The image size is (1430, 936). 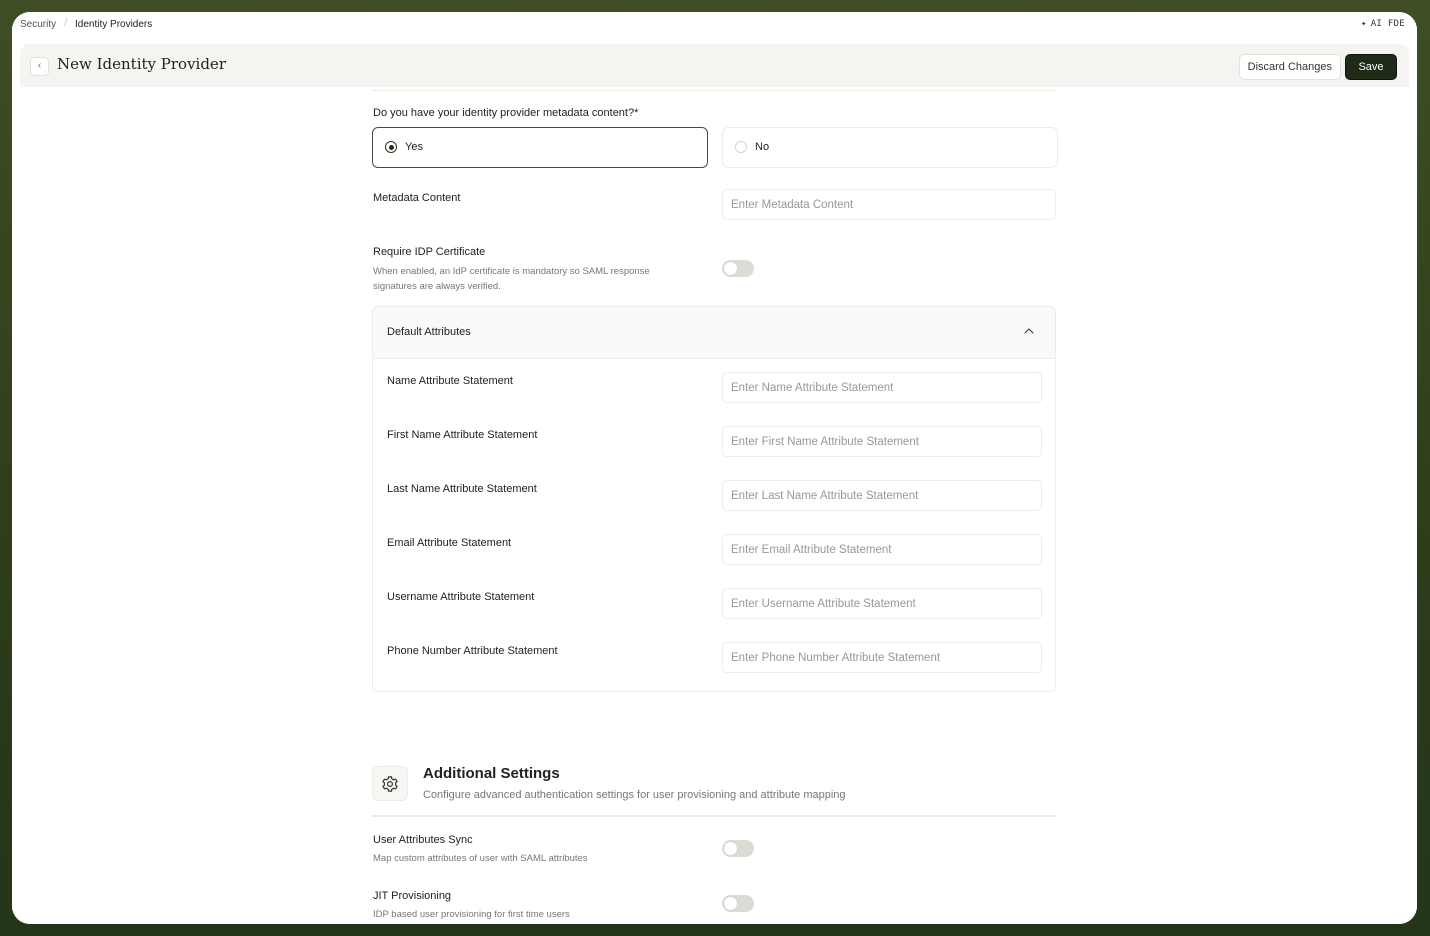 I want to click on default-attributes-title: Default Attributes, so click(x=429, y=332).